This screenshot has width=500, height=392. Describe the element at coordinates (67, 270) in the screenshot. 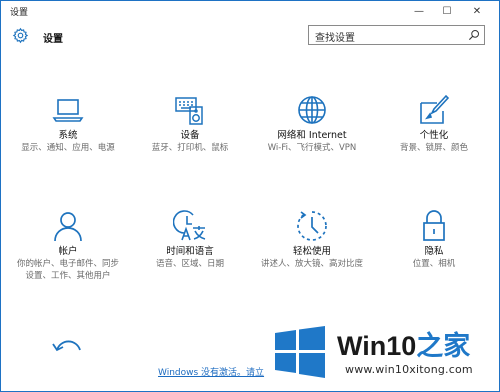

I see `tile-description: 你的帐户、电子邮件、同步设置、工作、其他用户` at that location.